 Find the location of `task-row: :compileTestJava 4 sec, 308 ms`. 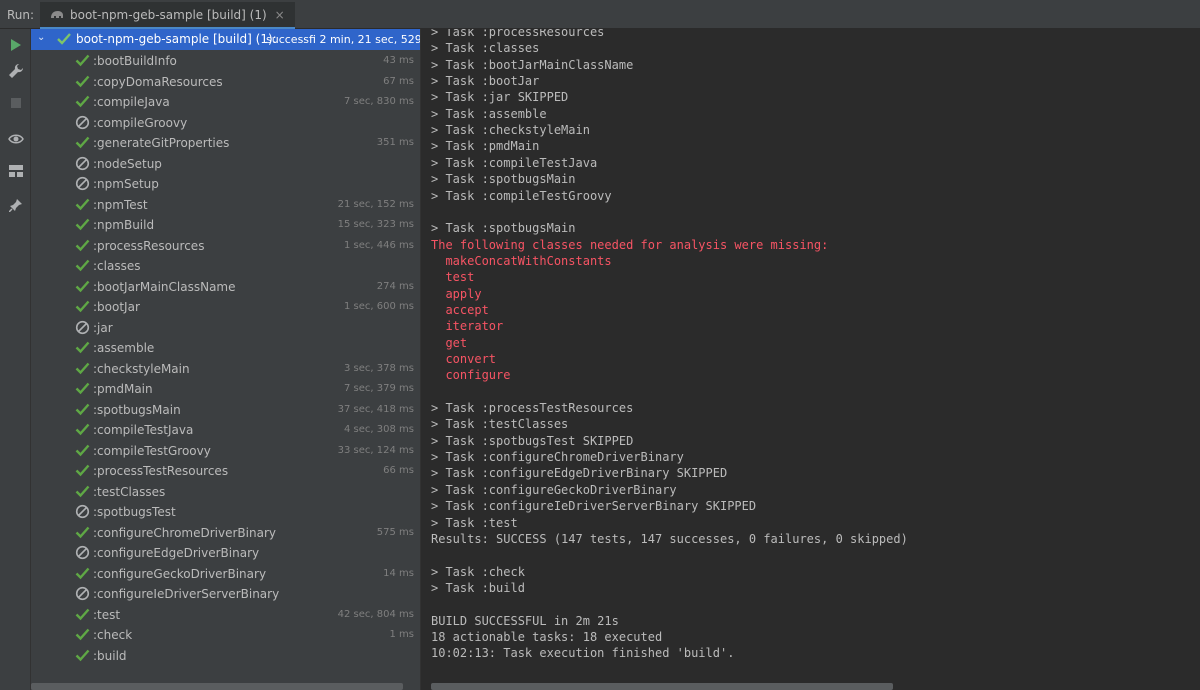

task-row: :compileTestJava 4 sec, 308 ms is located at coordinates (225, 430).